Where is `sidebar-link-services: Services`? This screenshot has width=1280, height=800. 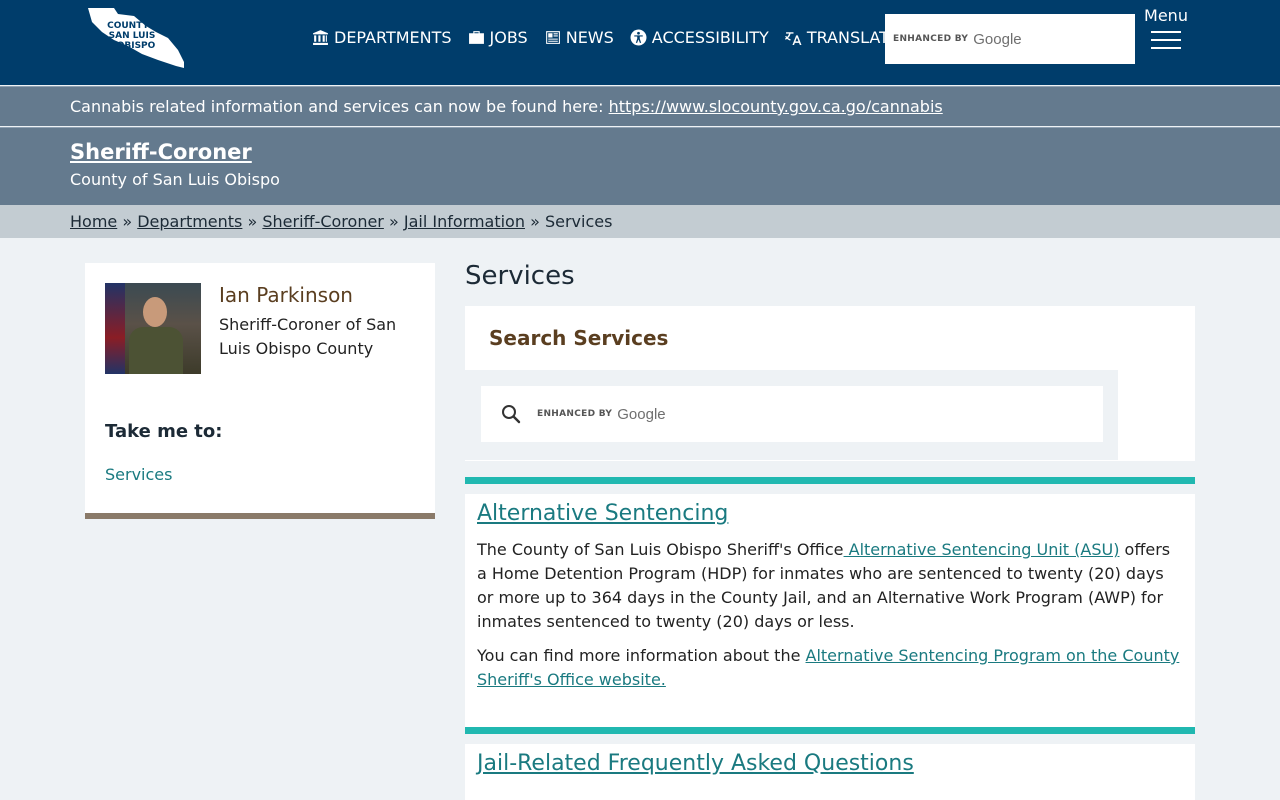
sidebar-link-services: Services is located at coordinates (138, 474).